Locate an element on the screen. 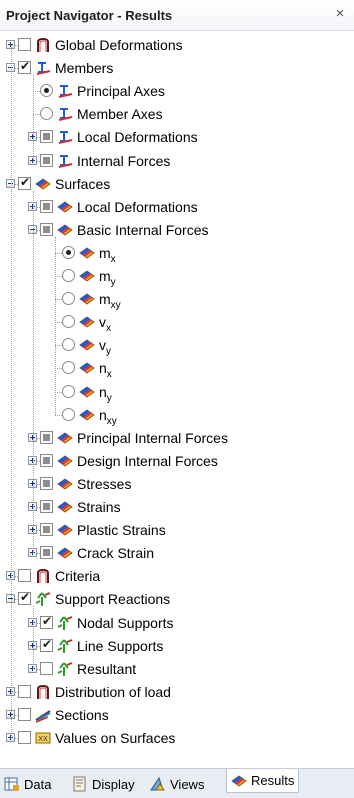 The image size is (354, 798). tree-item-label: Stresses is located at coordinates (104, 484).